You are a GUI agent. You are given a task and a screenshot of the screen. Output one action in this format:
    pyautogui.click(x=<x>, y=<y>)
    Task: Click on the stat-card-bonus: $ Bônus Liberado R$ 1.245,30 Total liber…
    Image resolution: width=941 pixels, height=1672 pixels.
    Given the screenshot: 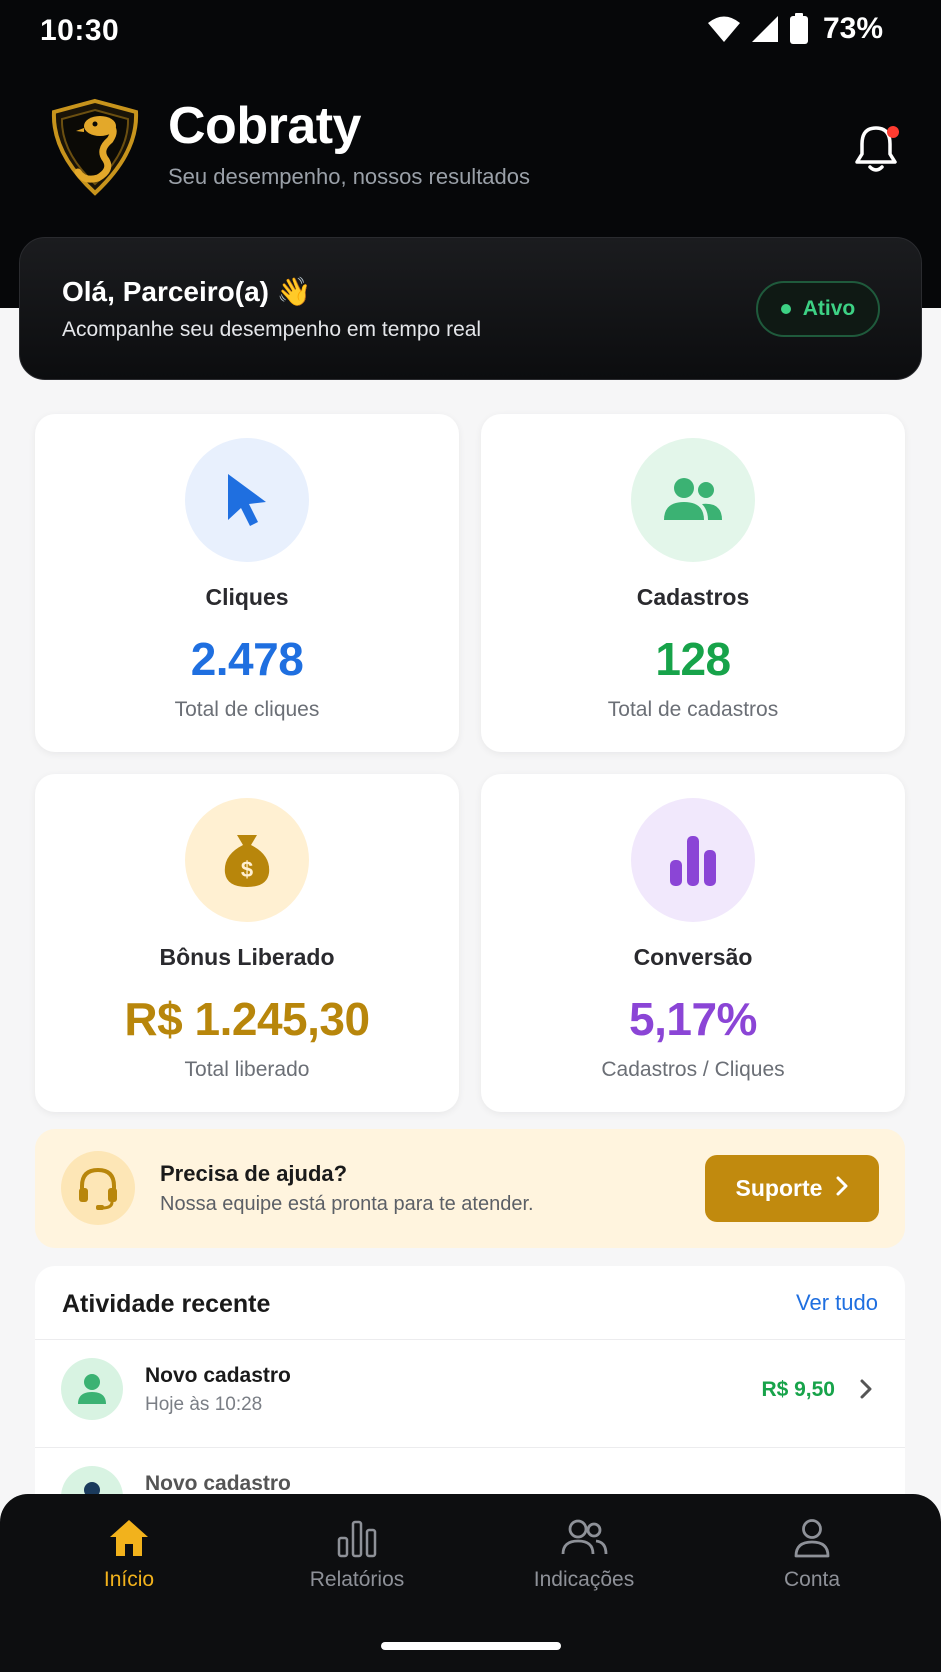 What is the action you would take?
    pyautogui.click(x=247, y=943)
    